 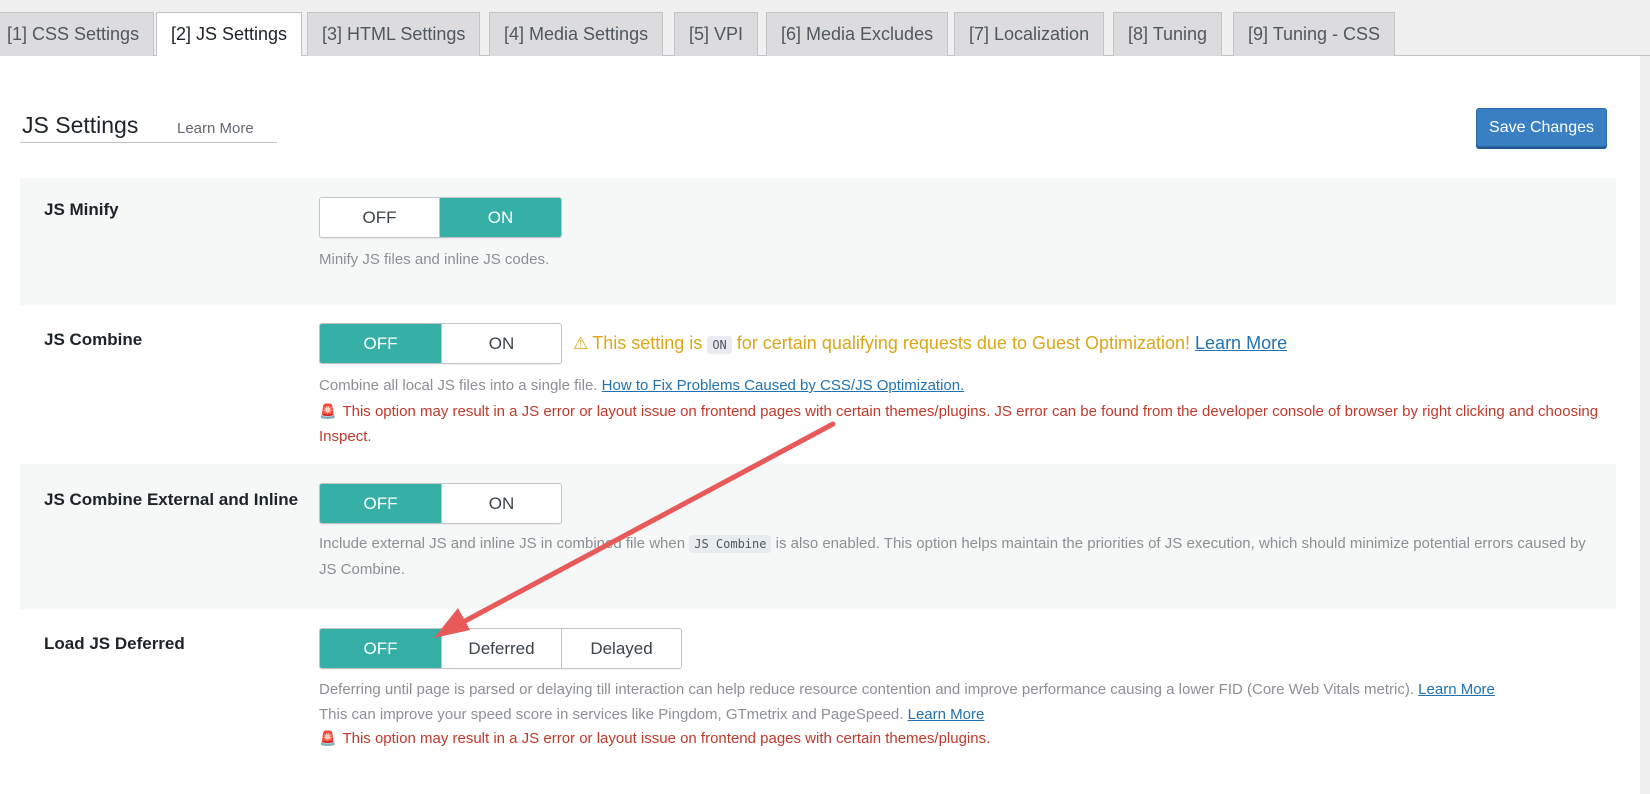 What do you see at coordinates (434, 259) in the screenshot?
I see `setting-description: Minify JS files and inline JS codes.` at bounding box center [434, 259].